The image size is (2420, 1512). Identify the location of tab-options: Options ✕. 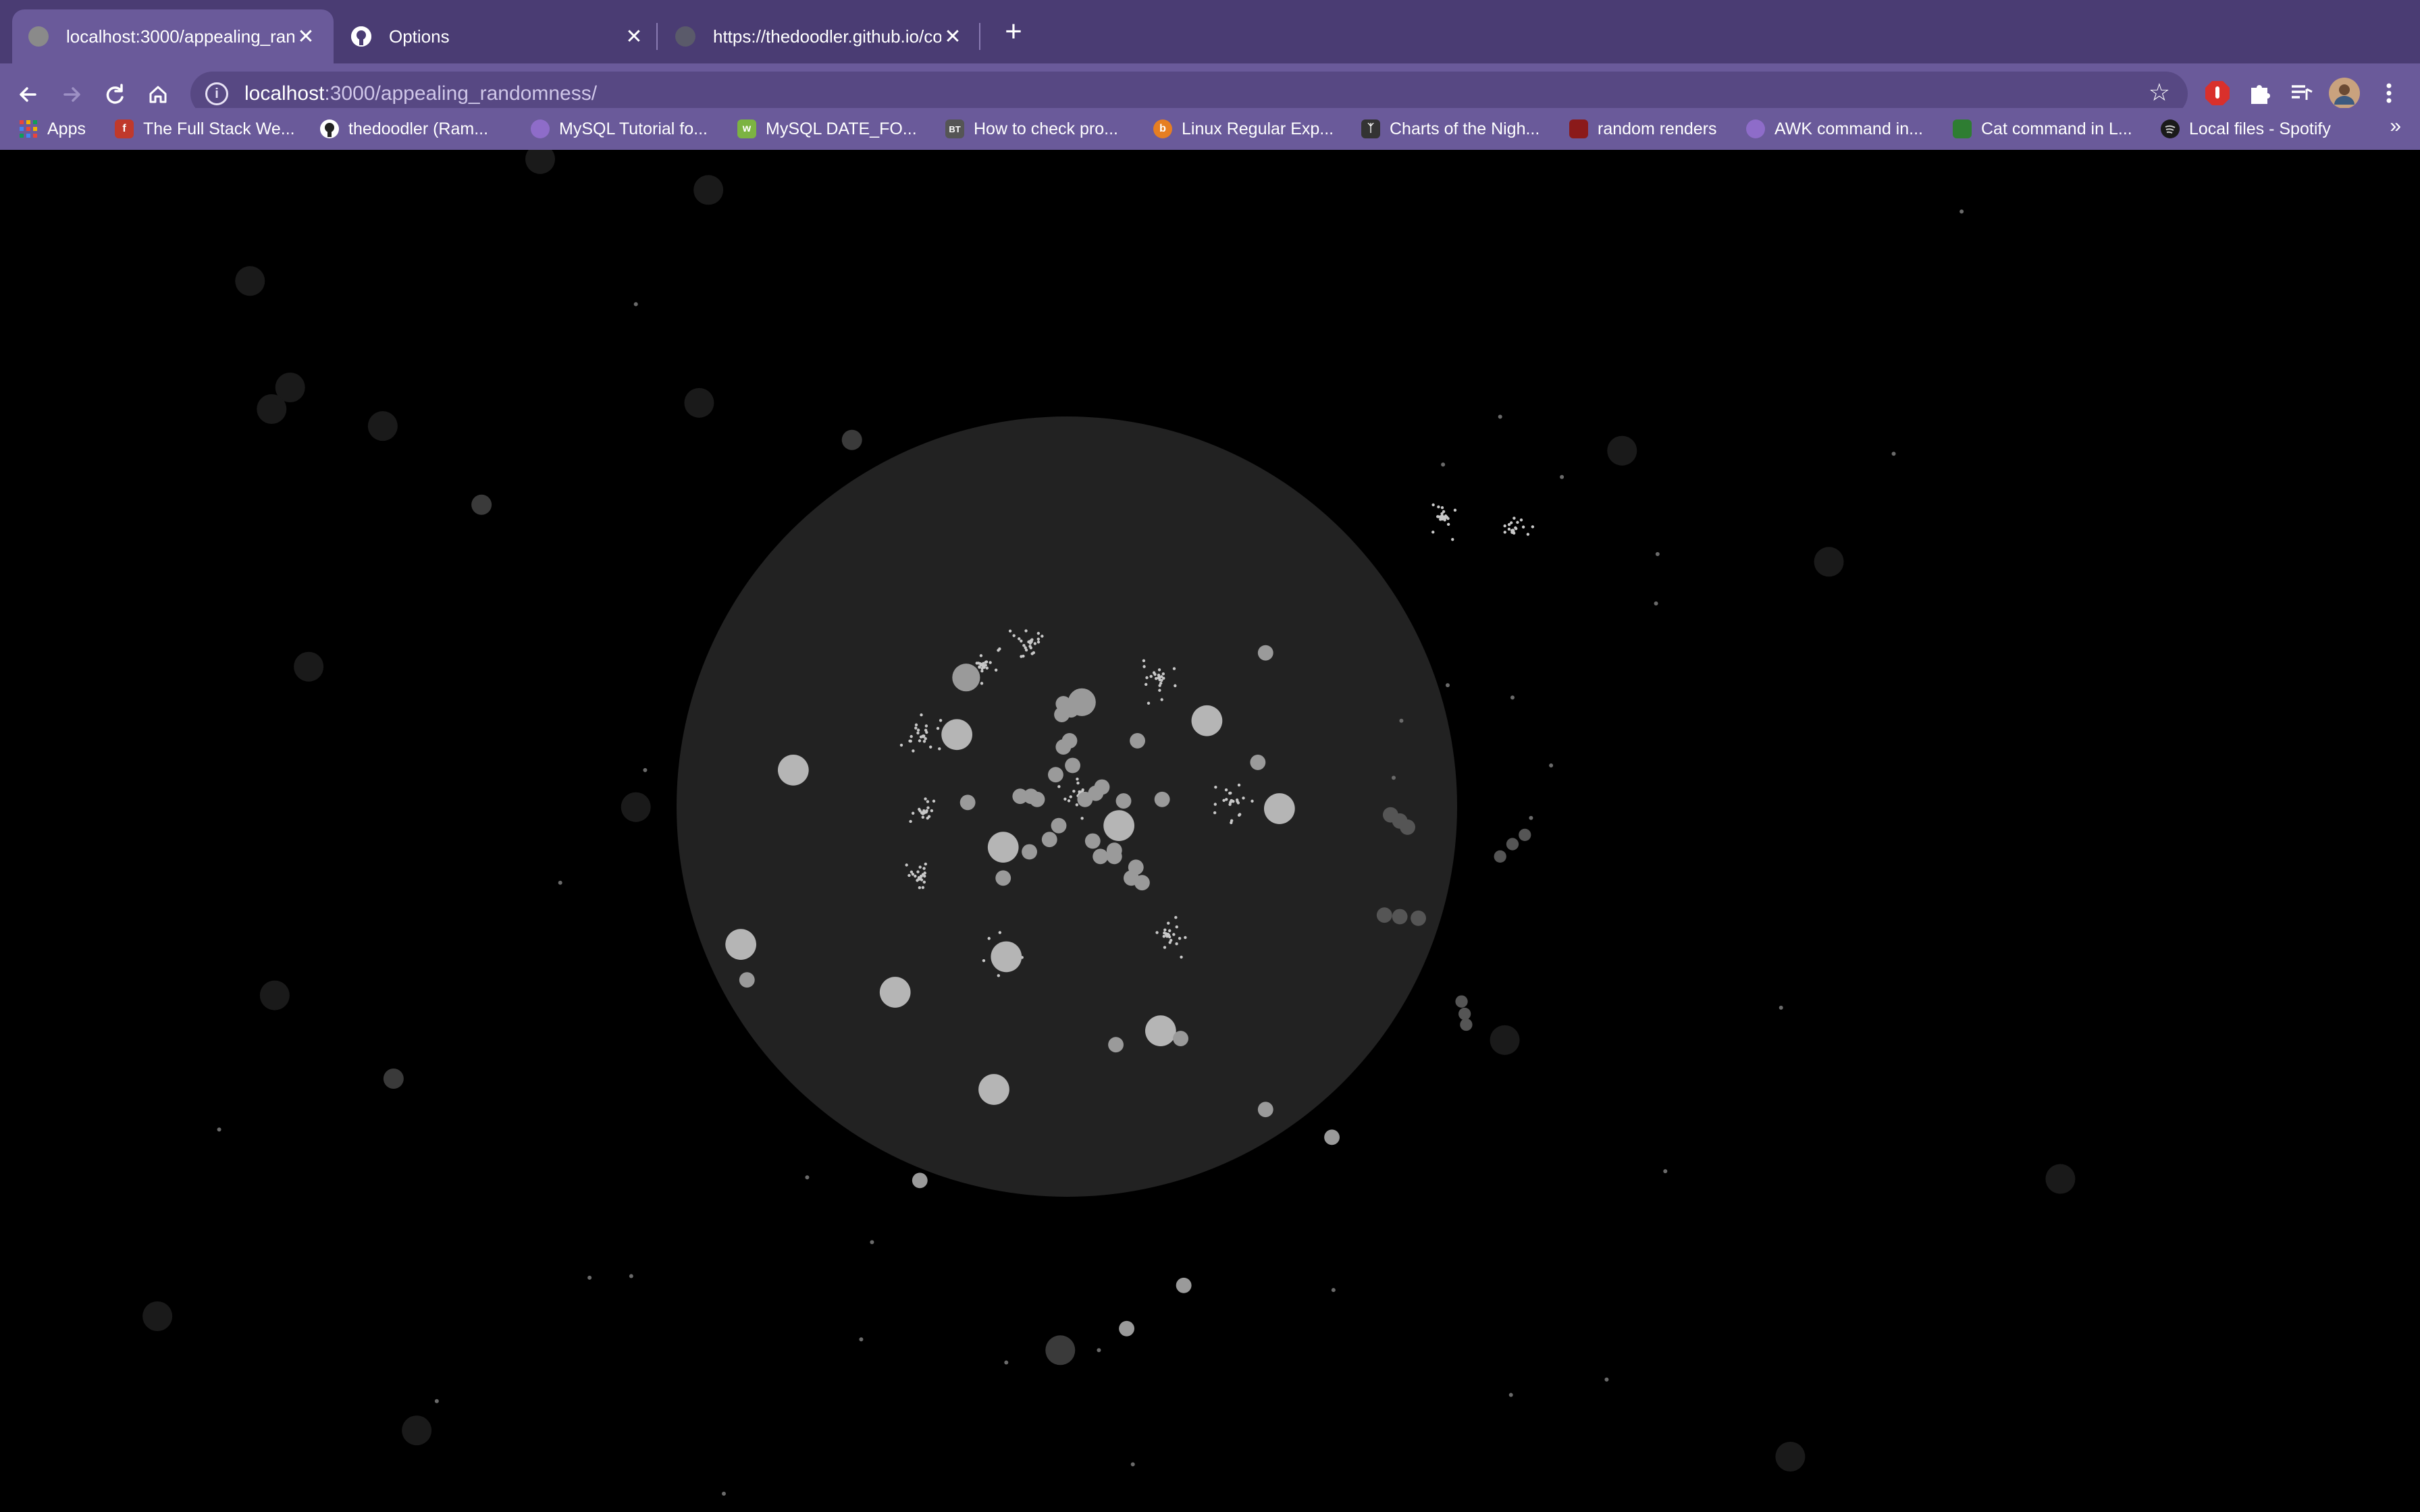
(498, 36).